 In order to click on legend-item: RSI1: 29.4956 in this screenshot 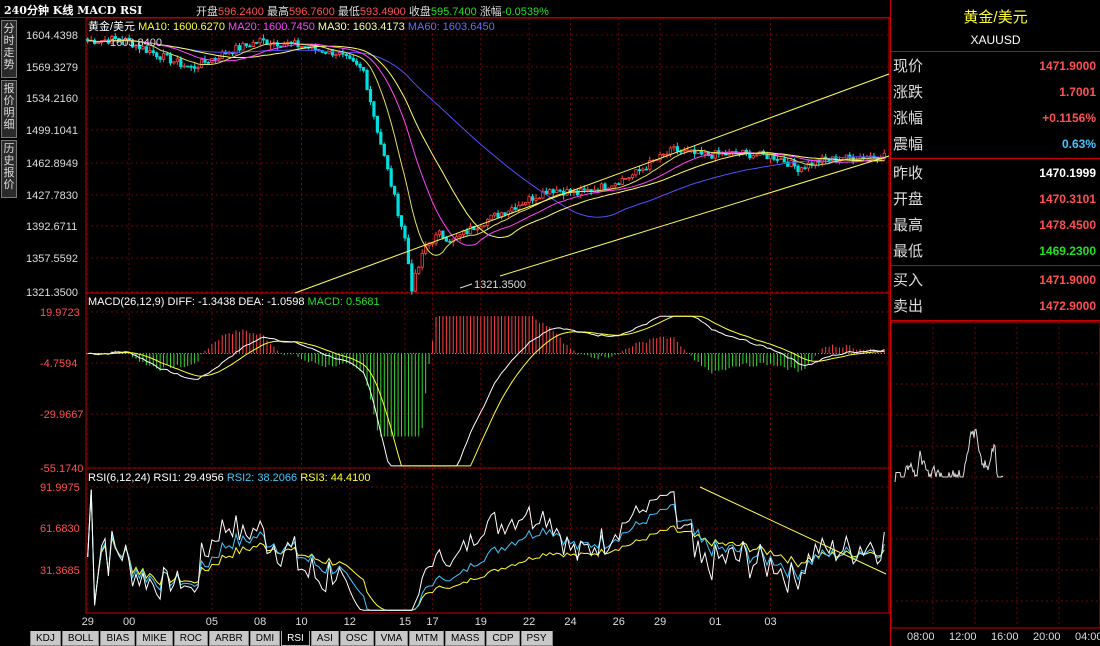, I will do `click(189, 478)`.